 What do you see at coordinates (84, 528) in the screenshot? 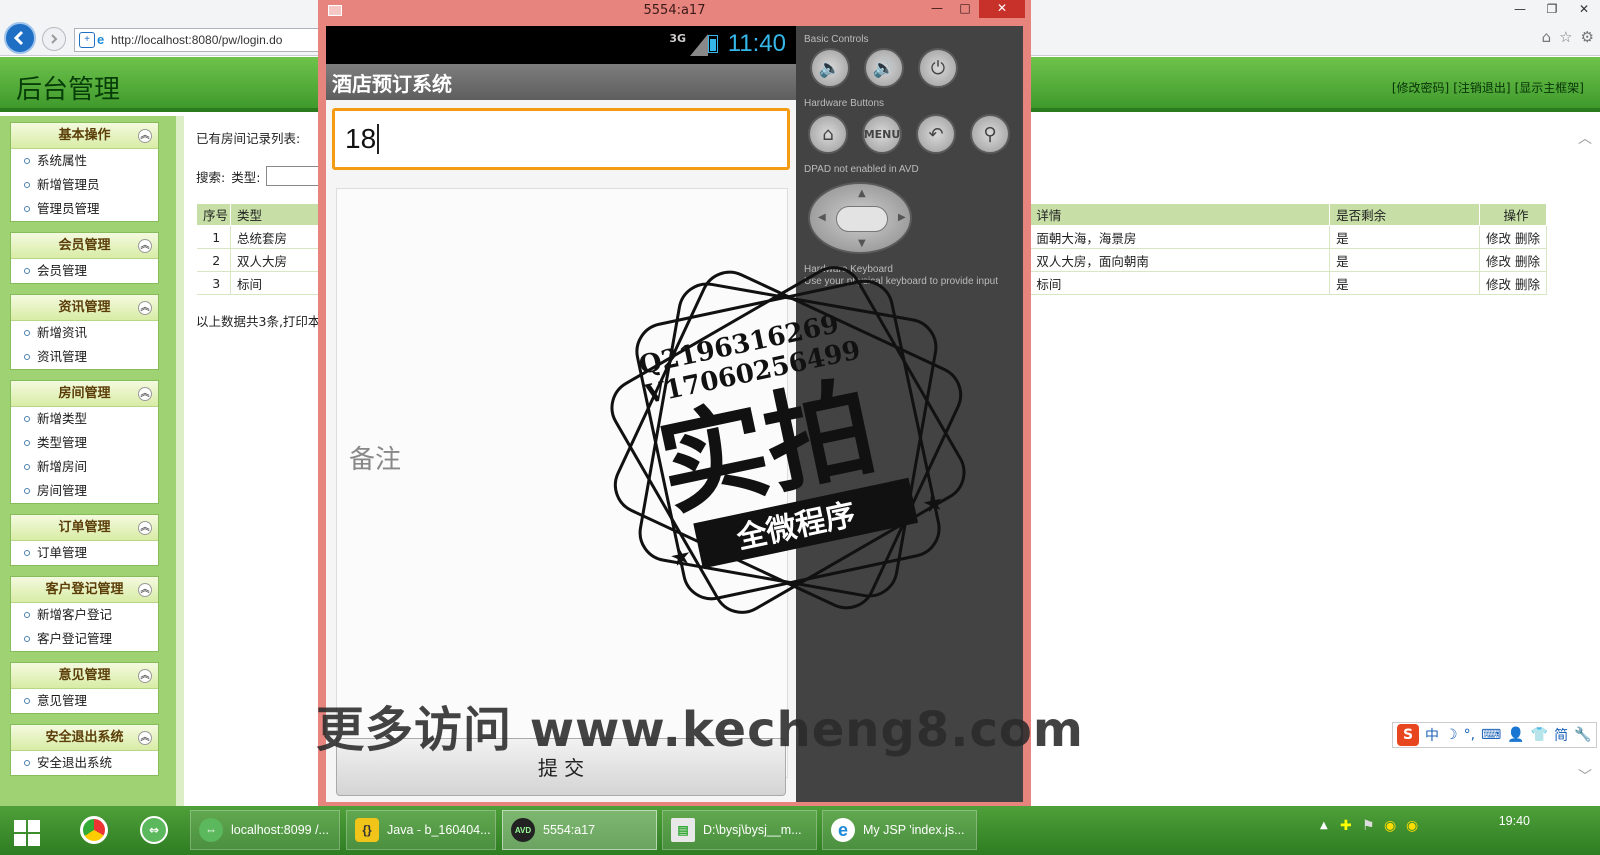
I see `group-header: 订单管理 ︽` at bounding box center [84, 528].